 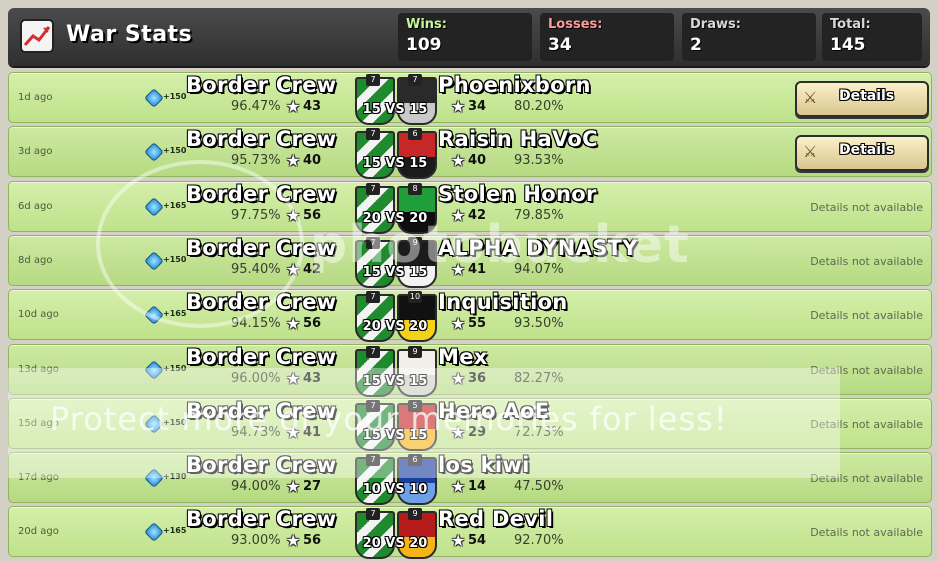 I want to click on xp-bonus: +165, so click(x=175, y=313).